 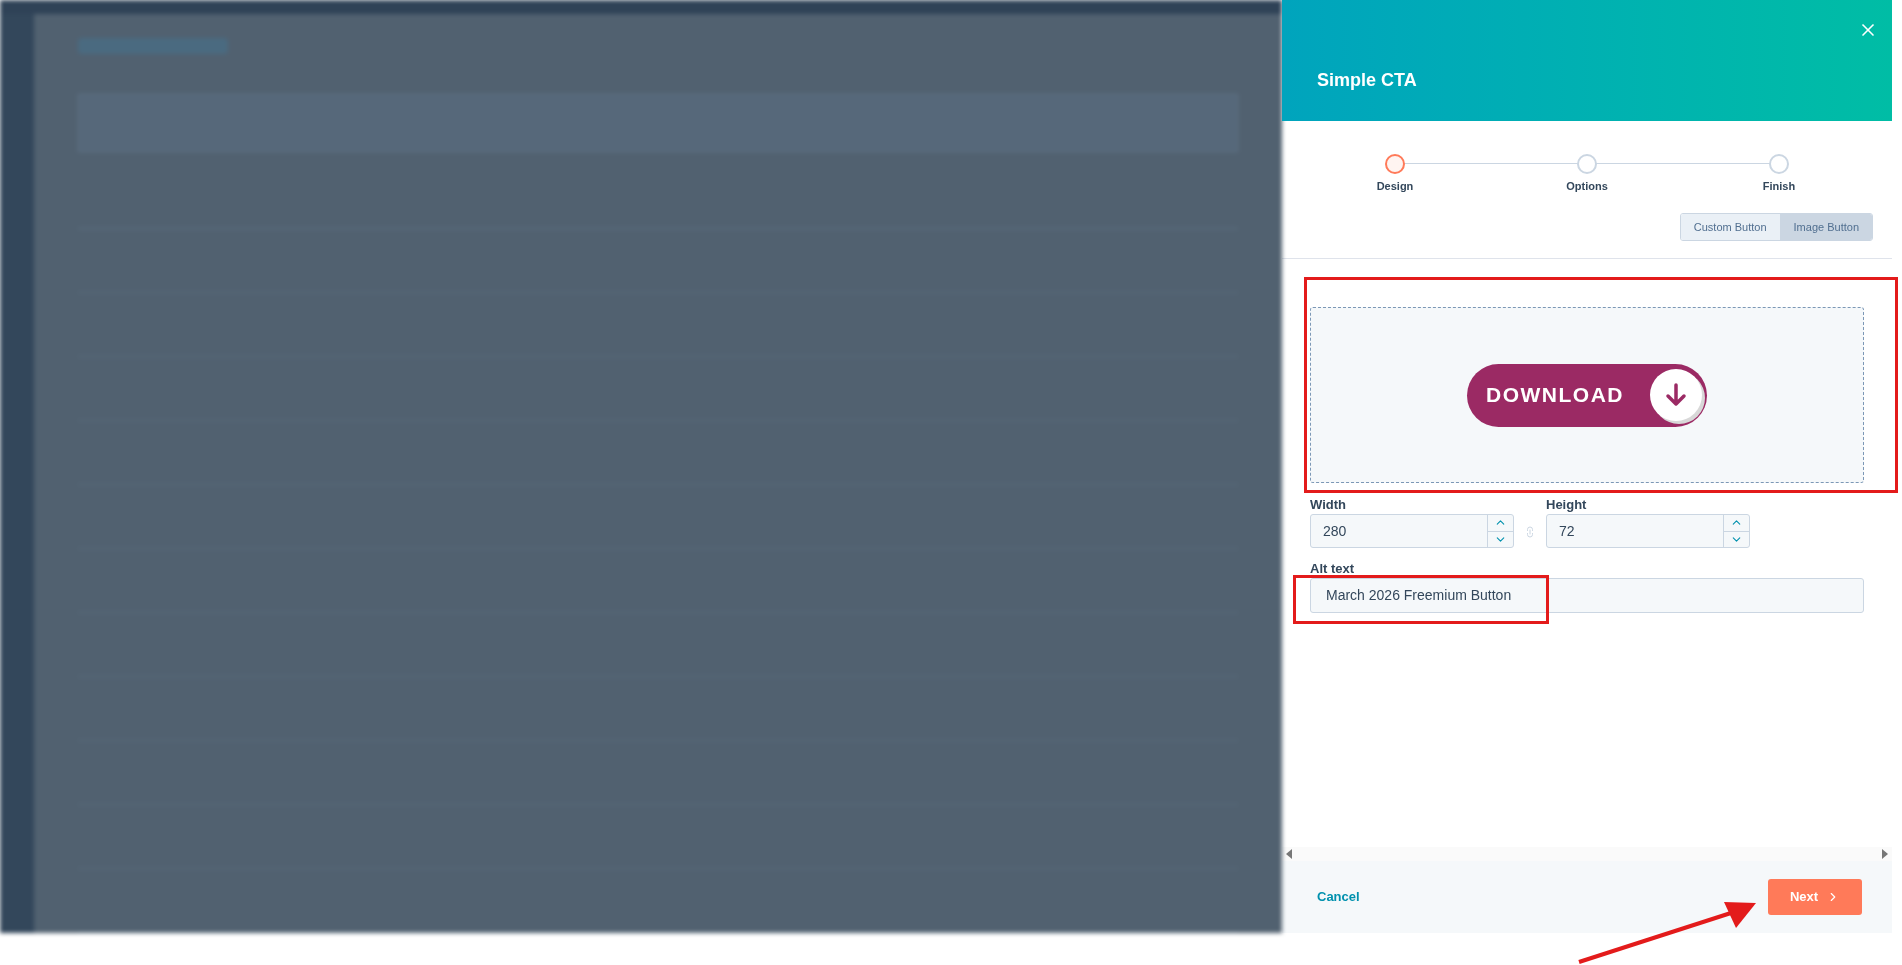 What do you see at coordinates (1333, 569) in the screenshot?
I see `field-label: Alt text` at bounding box center [1333, 569].